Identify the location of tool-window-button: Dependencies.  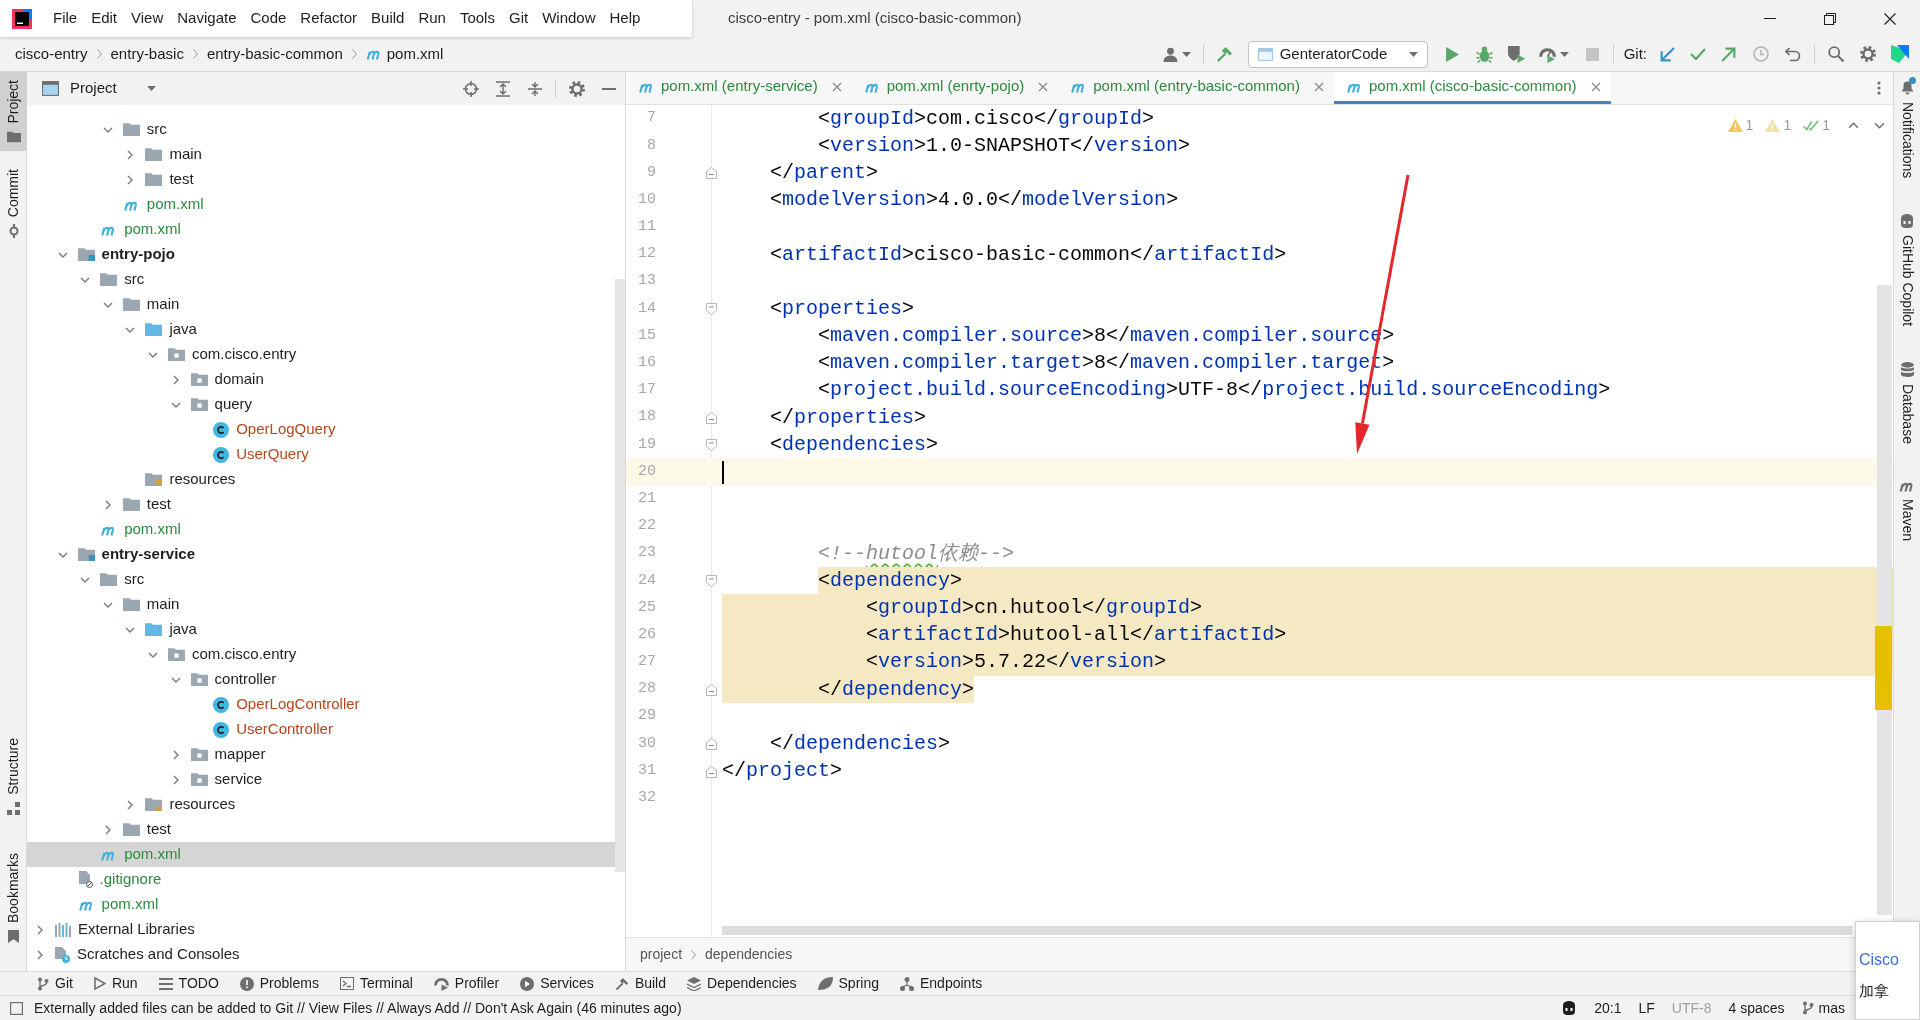
(742, 983).